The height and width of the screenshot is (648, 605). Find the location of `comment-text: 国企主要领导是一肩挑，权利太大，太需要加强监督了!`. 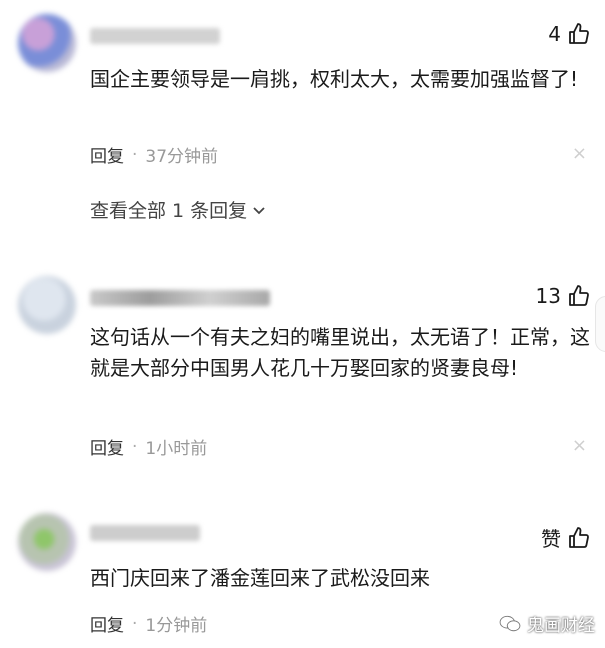

comment-text: 国企主要领导是一肩挑，权利太大，太需要加强监督了! is located at coordinates (334, 79).